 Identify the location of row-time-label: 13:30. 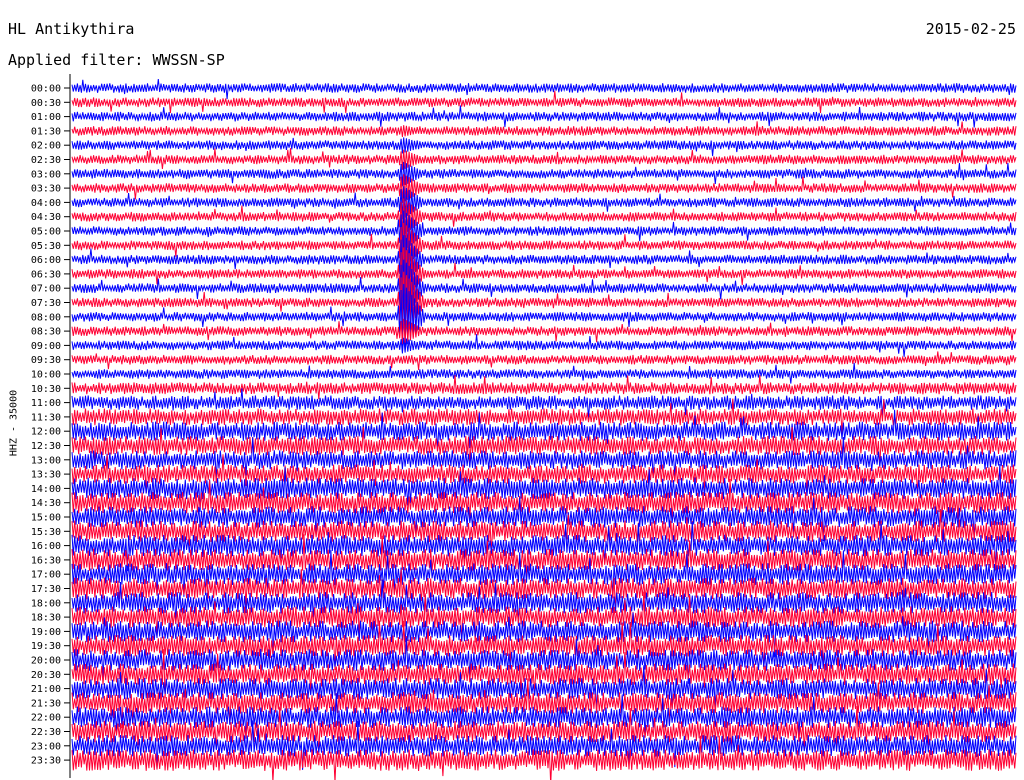
(46, 475).